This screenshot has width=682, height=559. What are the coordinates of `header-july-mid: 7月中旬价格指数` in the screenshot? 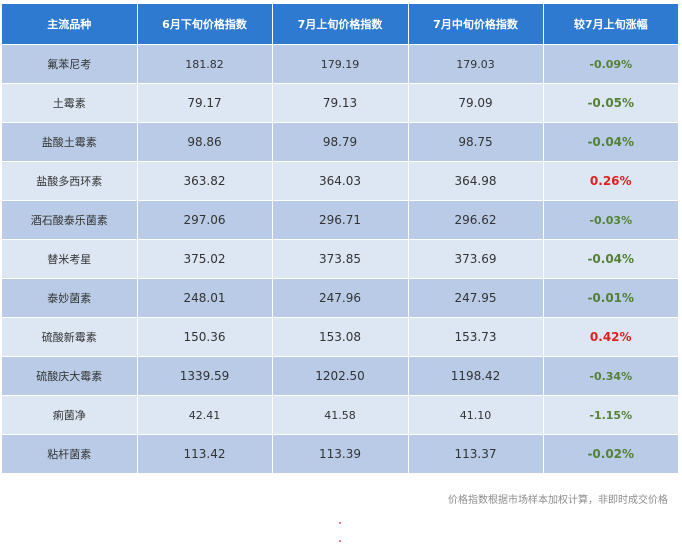 It's located at (476, 24).